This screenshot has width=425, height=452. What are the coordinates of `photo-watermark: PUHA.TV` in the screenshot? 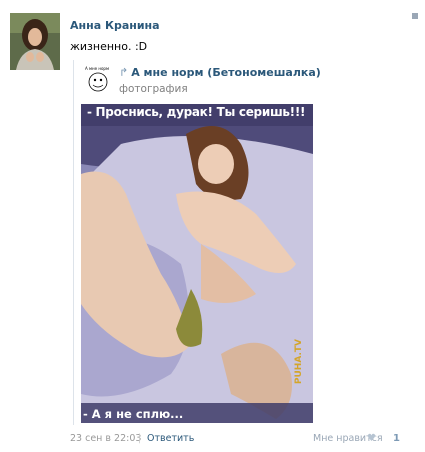 It's located at (299, 362).